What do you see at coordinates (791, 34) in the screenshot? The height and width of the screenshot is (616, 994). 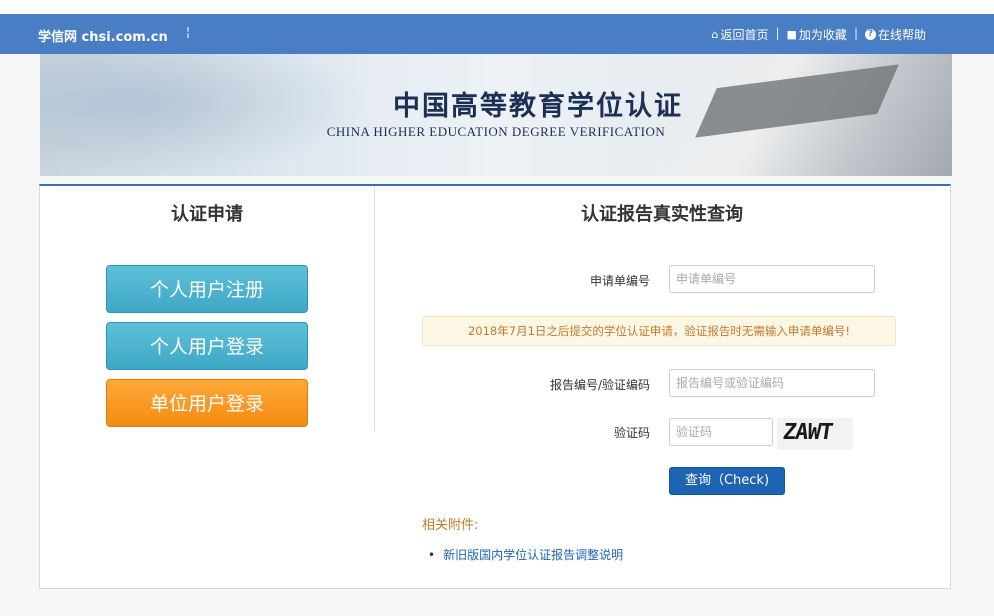 I see `bookmark-icon: ■` at bounding box center [791, 34].